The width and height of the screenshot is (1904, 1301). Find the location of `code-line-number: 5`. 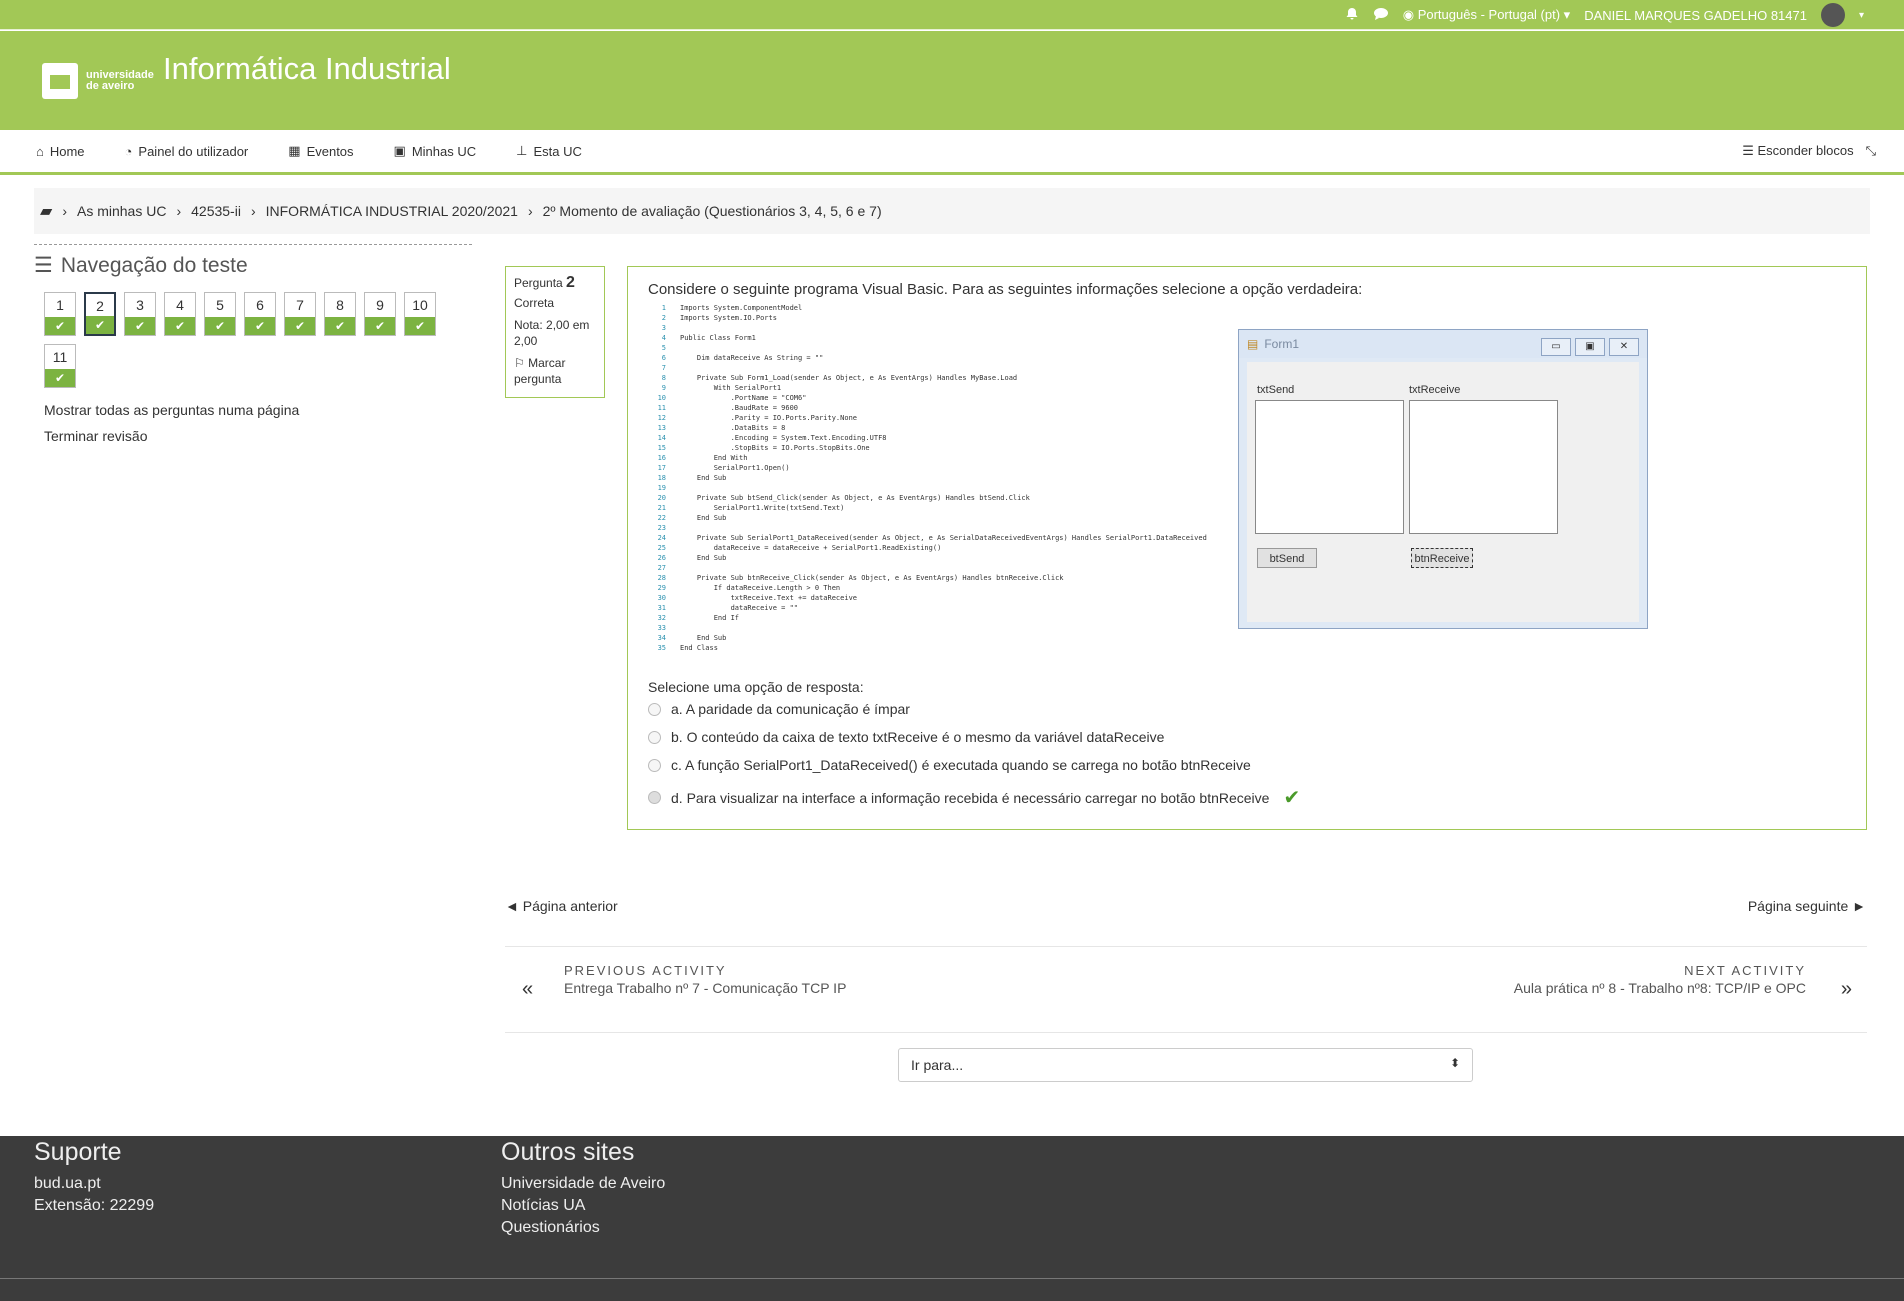

code-line-number: 5 is located at coordinates (663, 348).